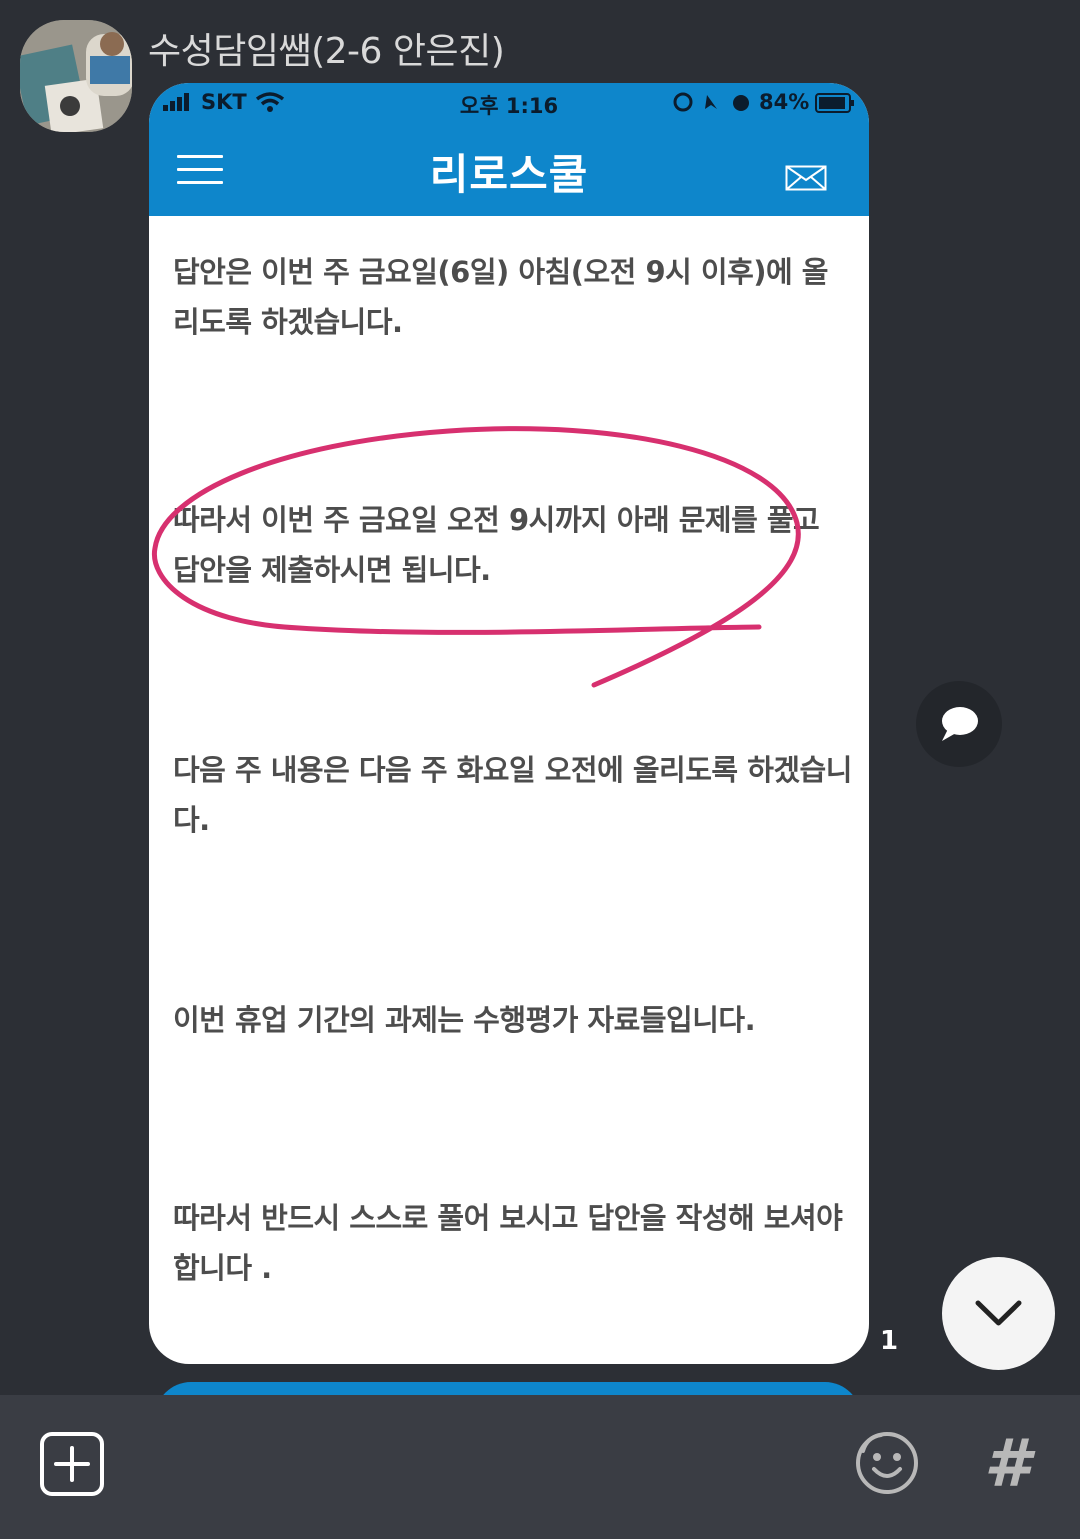  What do you see at coordinates (540, 1467) in the screenshot?
I see `message-input-bar: #` at bounding box center [540, 1467].